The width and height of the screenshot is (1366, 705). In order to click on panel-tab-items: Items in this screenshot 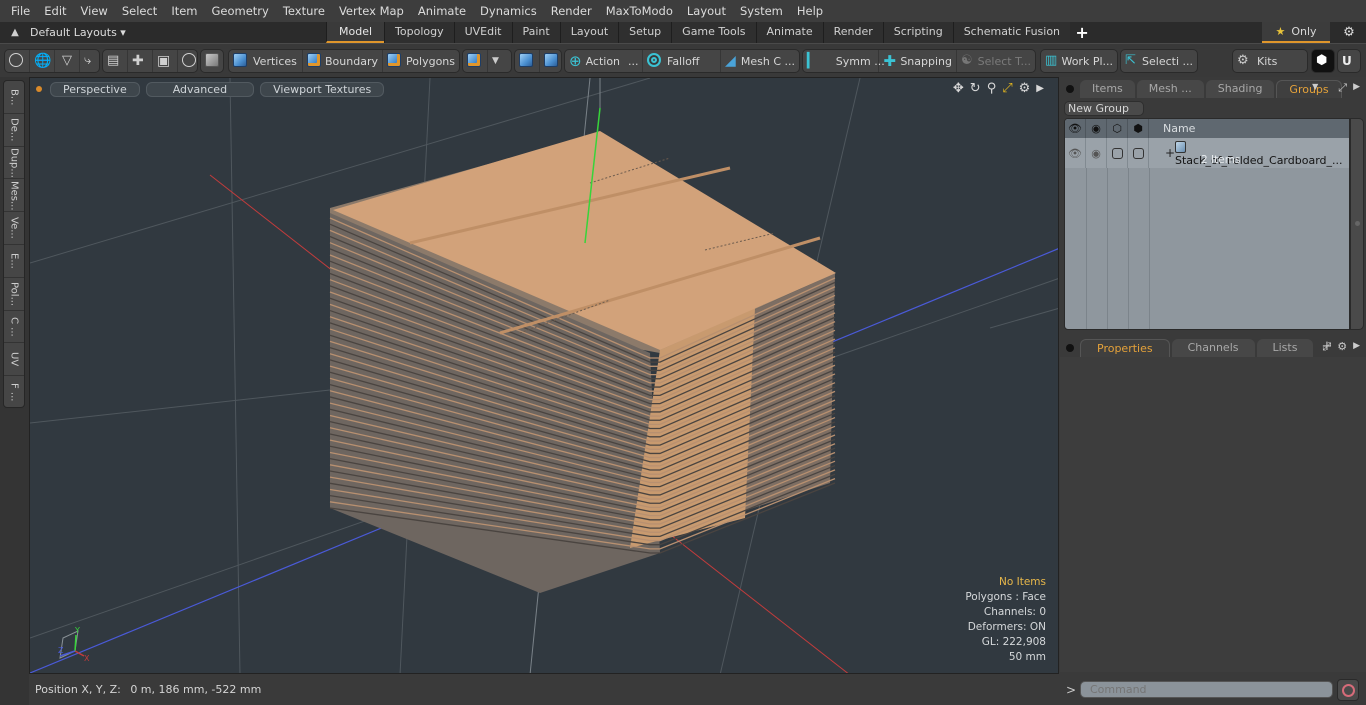, I will do `click(1107, 89)`.